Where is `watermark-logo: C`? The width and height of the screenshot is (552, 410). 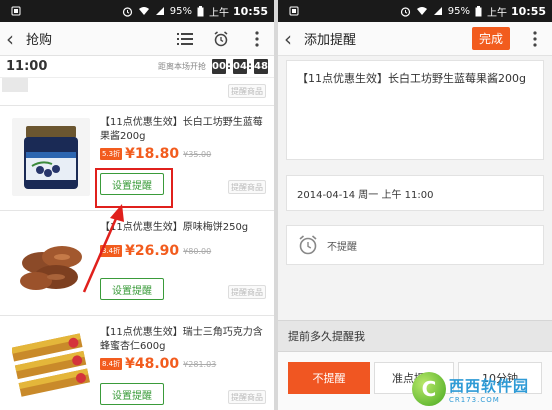 watermark-logo: C is located at coordinates (429, 389).